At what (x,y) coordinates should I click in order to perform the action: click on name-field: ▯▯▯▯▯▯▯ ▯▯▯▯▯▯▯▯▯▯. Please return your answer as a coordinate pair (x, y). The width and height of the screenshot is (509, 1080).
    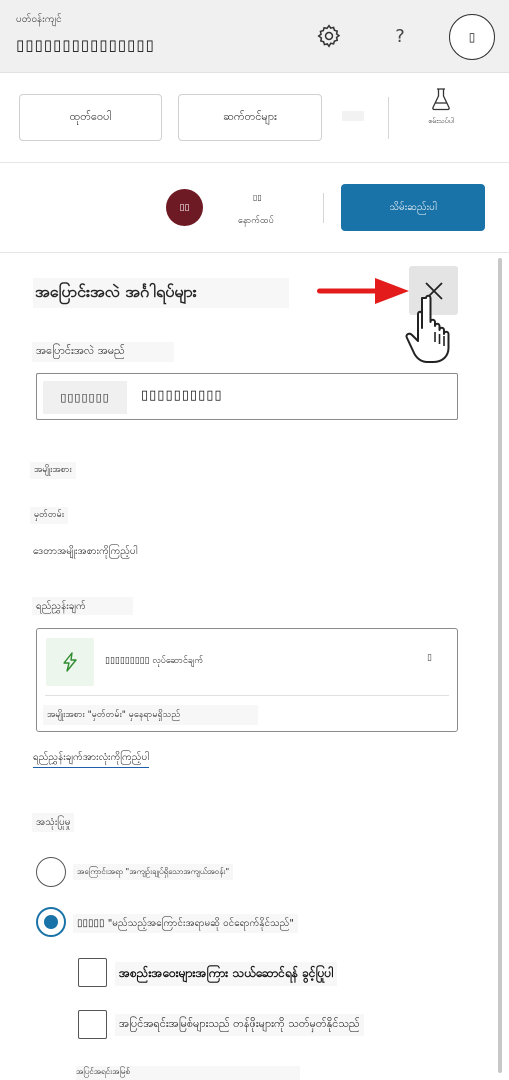
    Looking at the image, I should click on (247, 396).